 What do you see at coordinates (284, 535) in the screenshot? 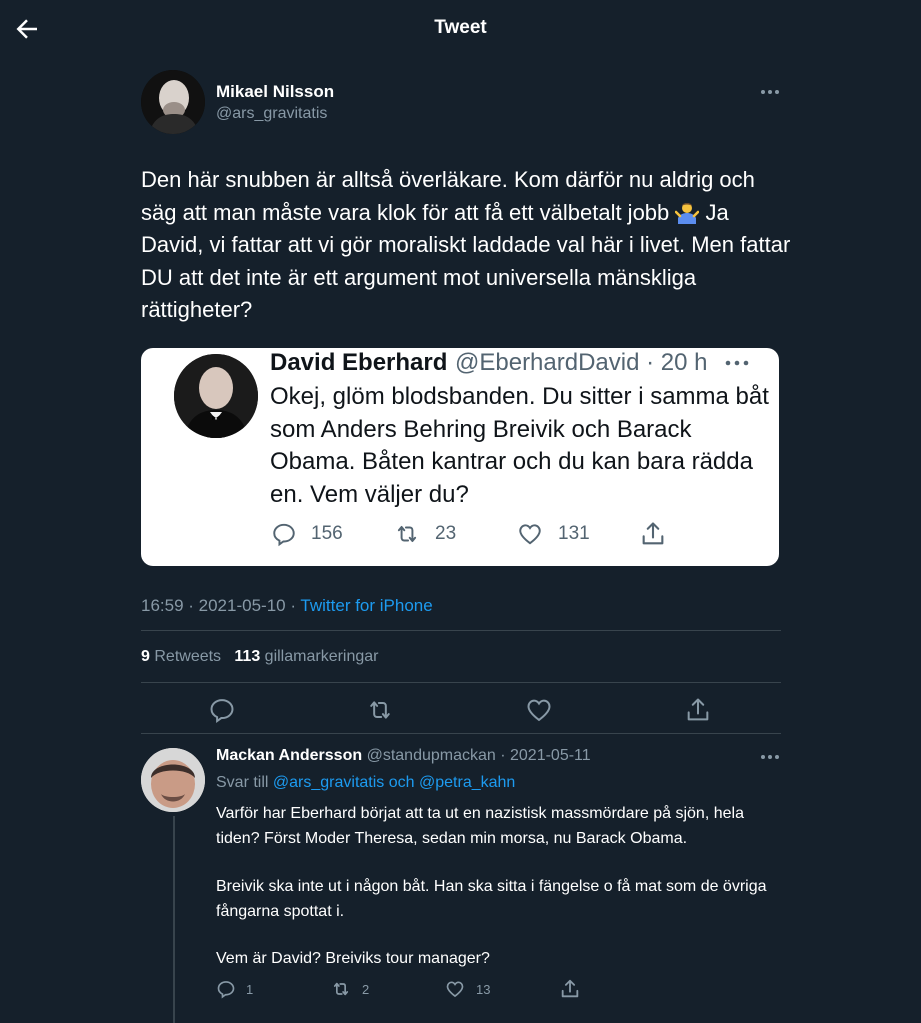
I see `embedded-reply-icon` at bounding box center [284, 535].